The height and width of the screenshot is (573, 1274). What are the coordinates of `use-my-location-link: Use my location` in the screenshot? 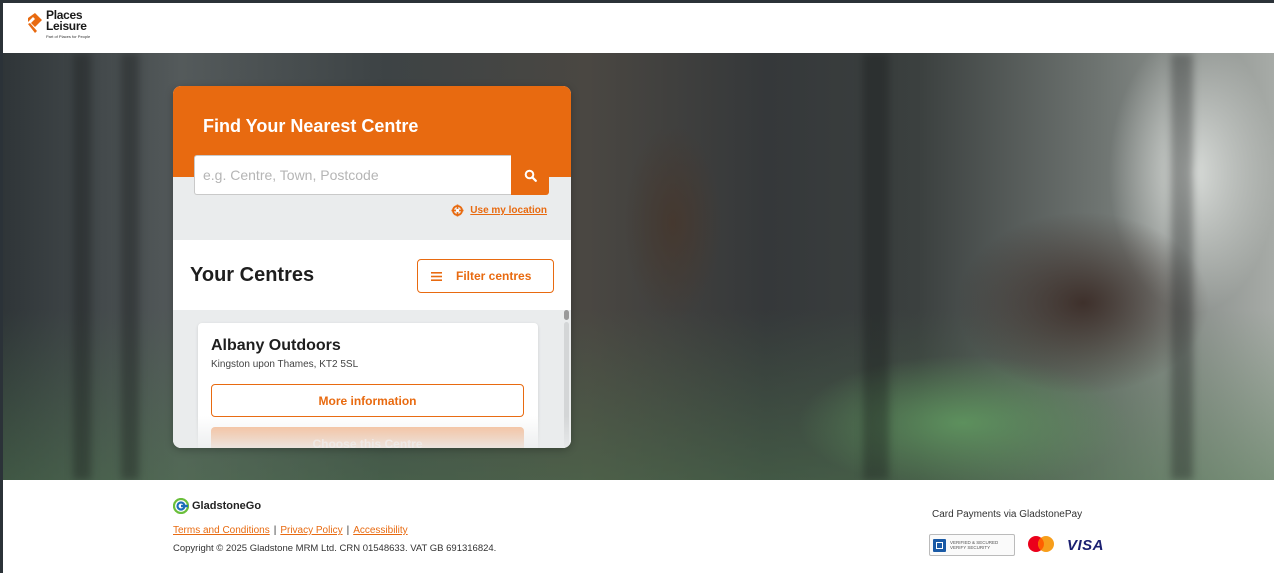 It's located at (499, 210).